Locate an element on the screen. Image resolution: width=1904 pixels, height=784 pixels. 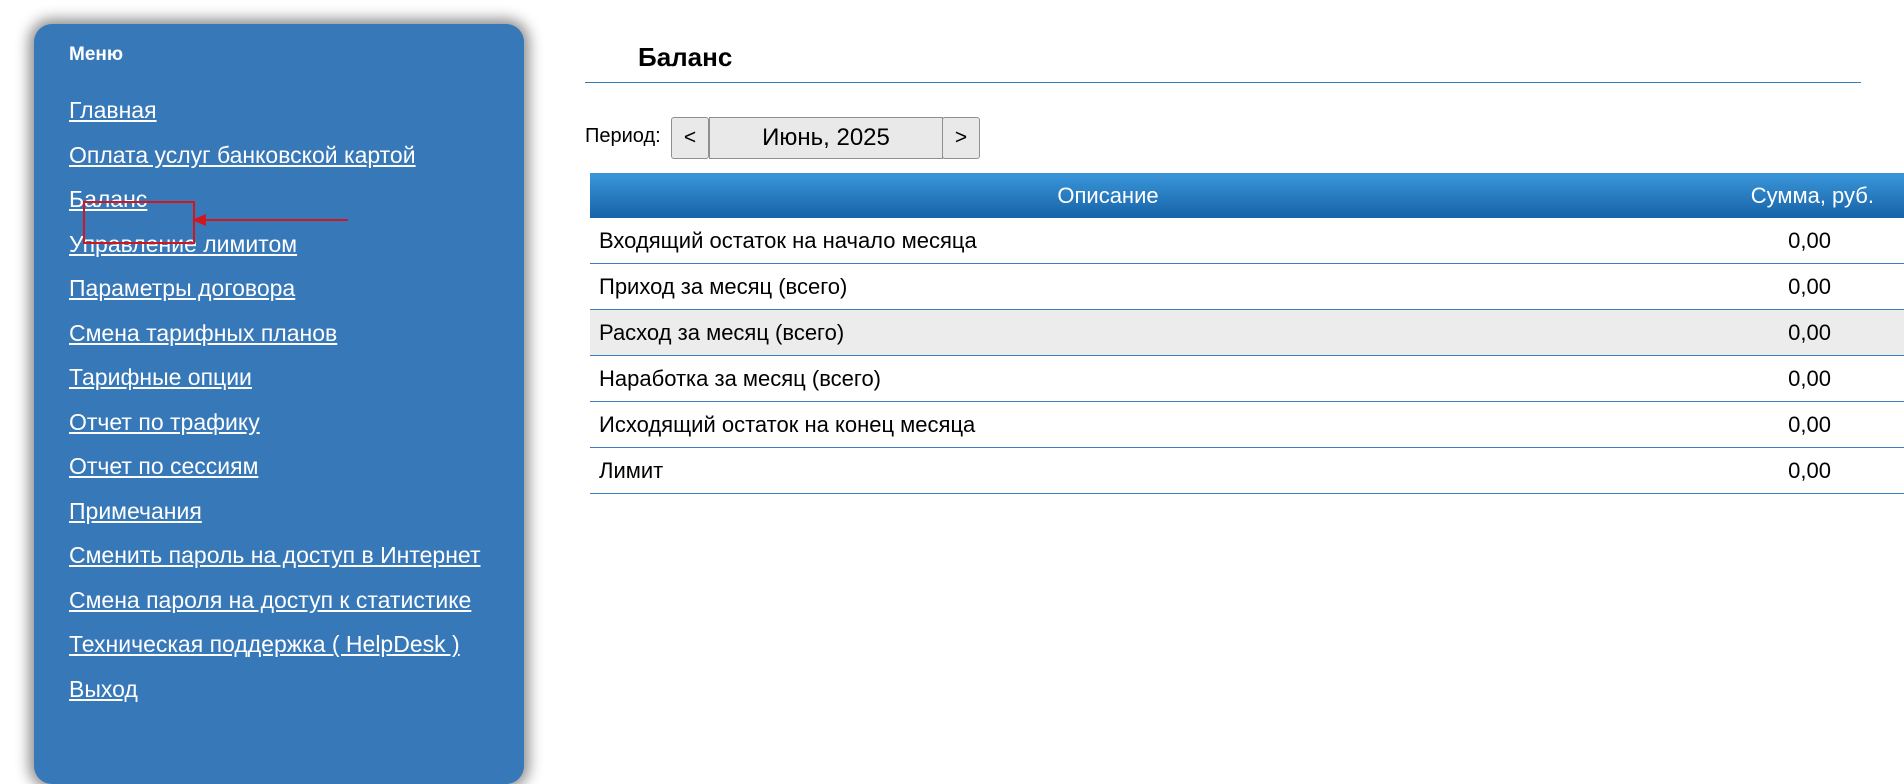
row-description: Наработка за месяц (всего) is located at coordinates (1108, 378).